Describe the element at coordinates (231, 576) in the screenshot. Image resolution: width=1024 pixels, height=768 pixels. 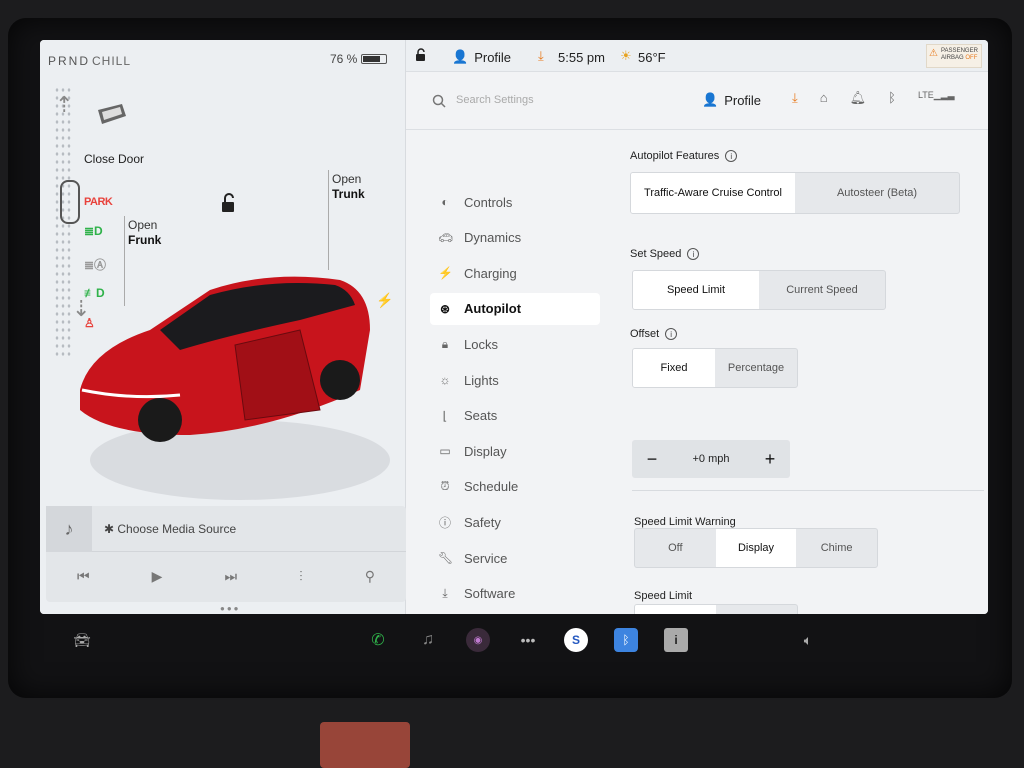
I see `next-track-icon: ⏭` at that location.